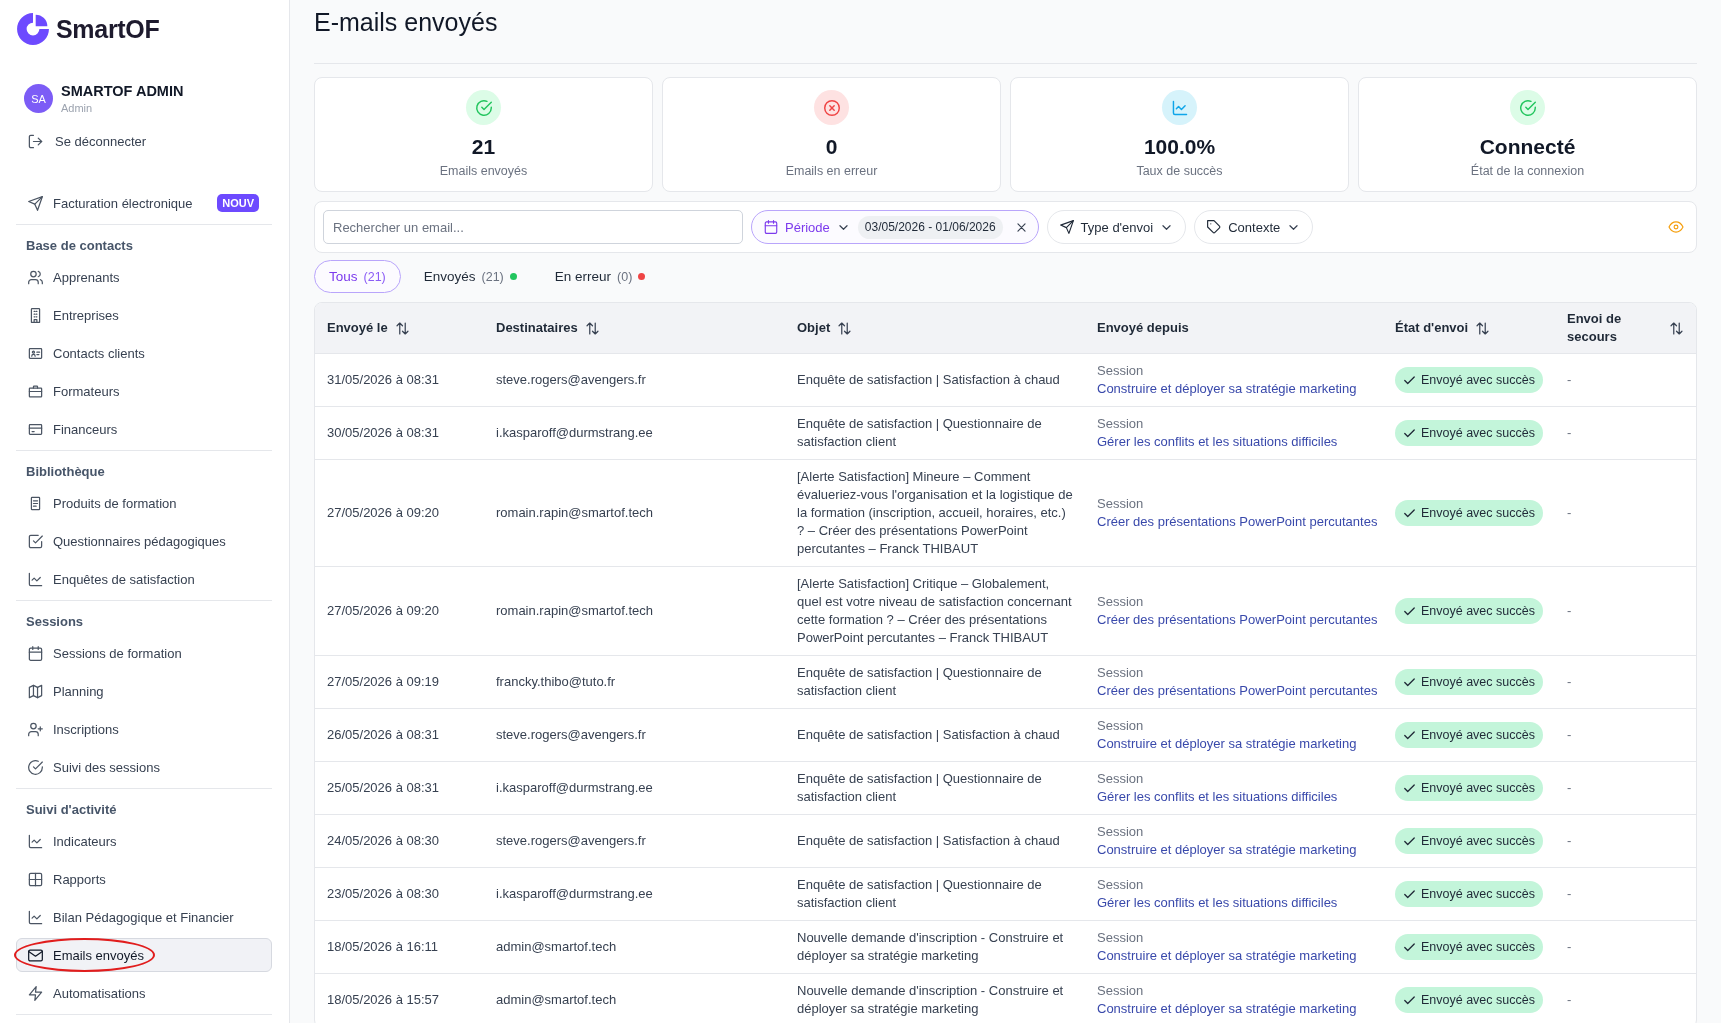 This screenshot has height=1023, width=1721. I want to click on sidebar-item: Produits de formation, so click(144, 503).